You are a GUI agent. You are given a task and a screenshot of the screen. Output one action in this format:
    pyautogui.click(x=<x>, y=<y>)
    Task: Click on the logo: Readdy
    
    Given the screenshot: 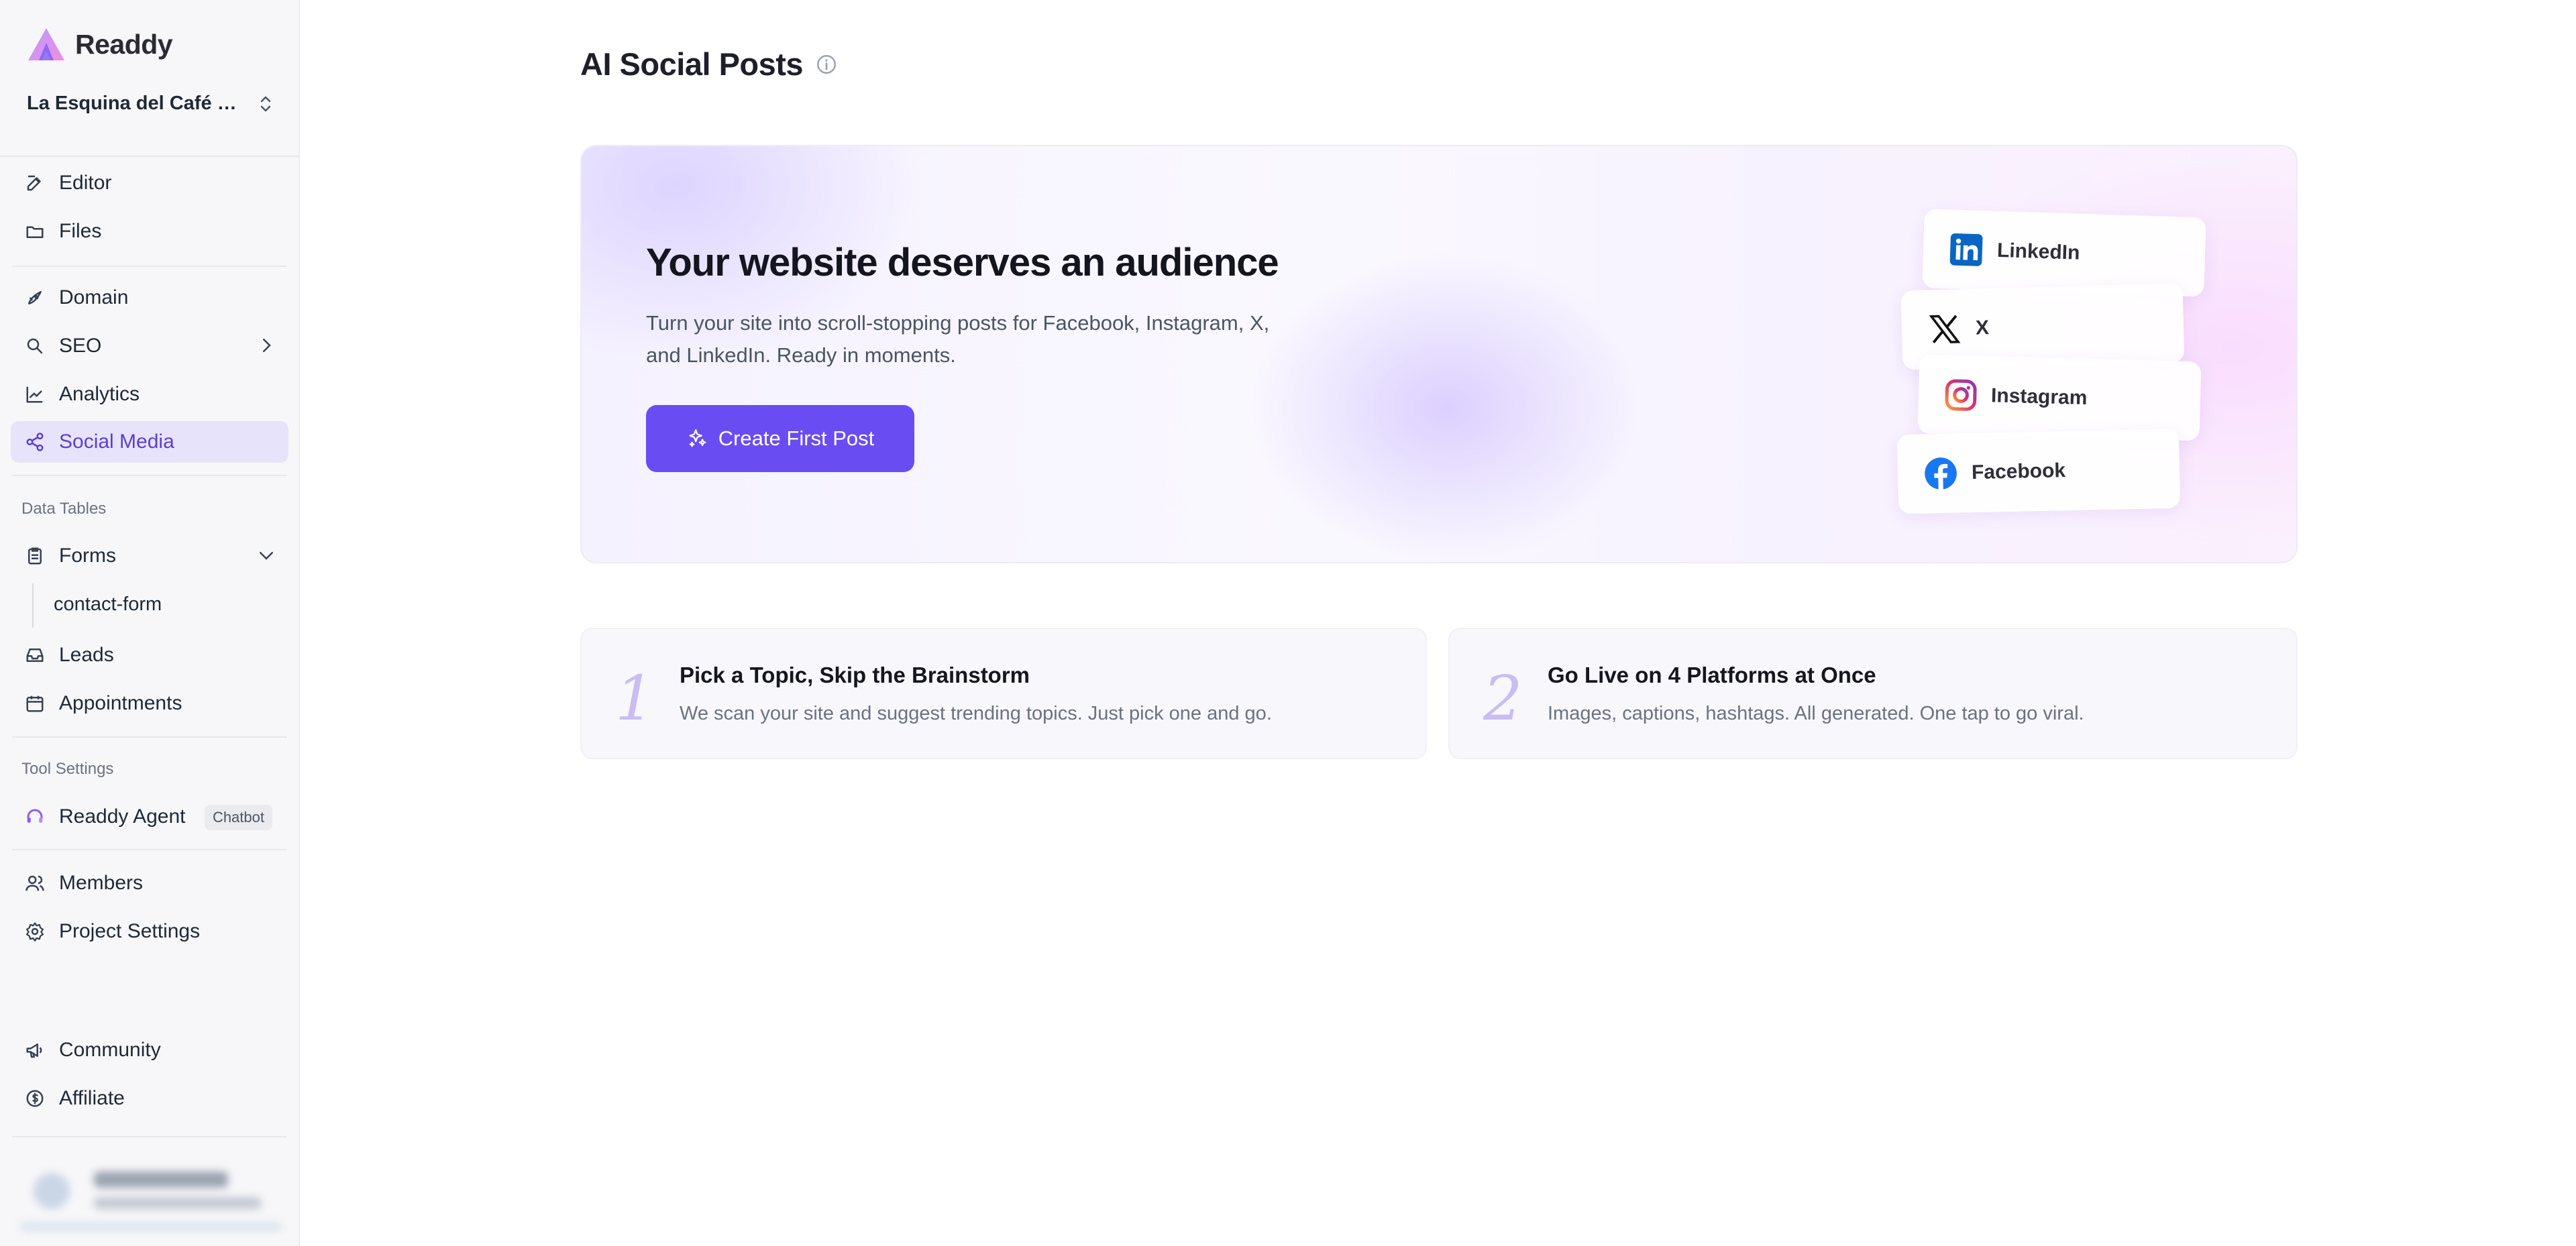 What is the action you would take?
    pyautogui.click(x=100, y=44)
    